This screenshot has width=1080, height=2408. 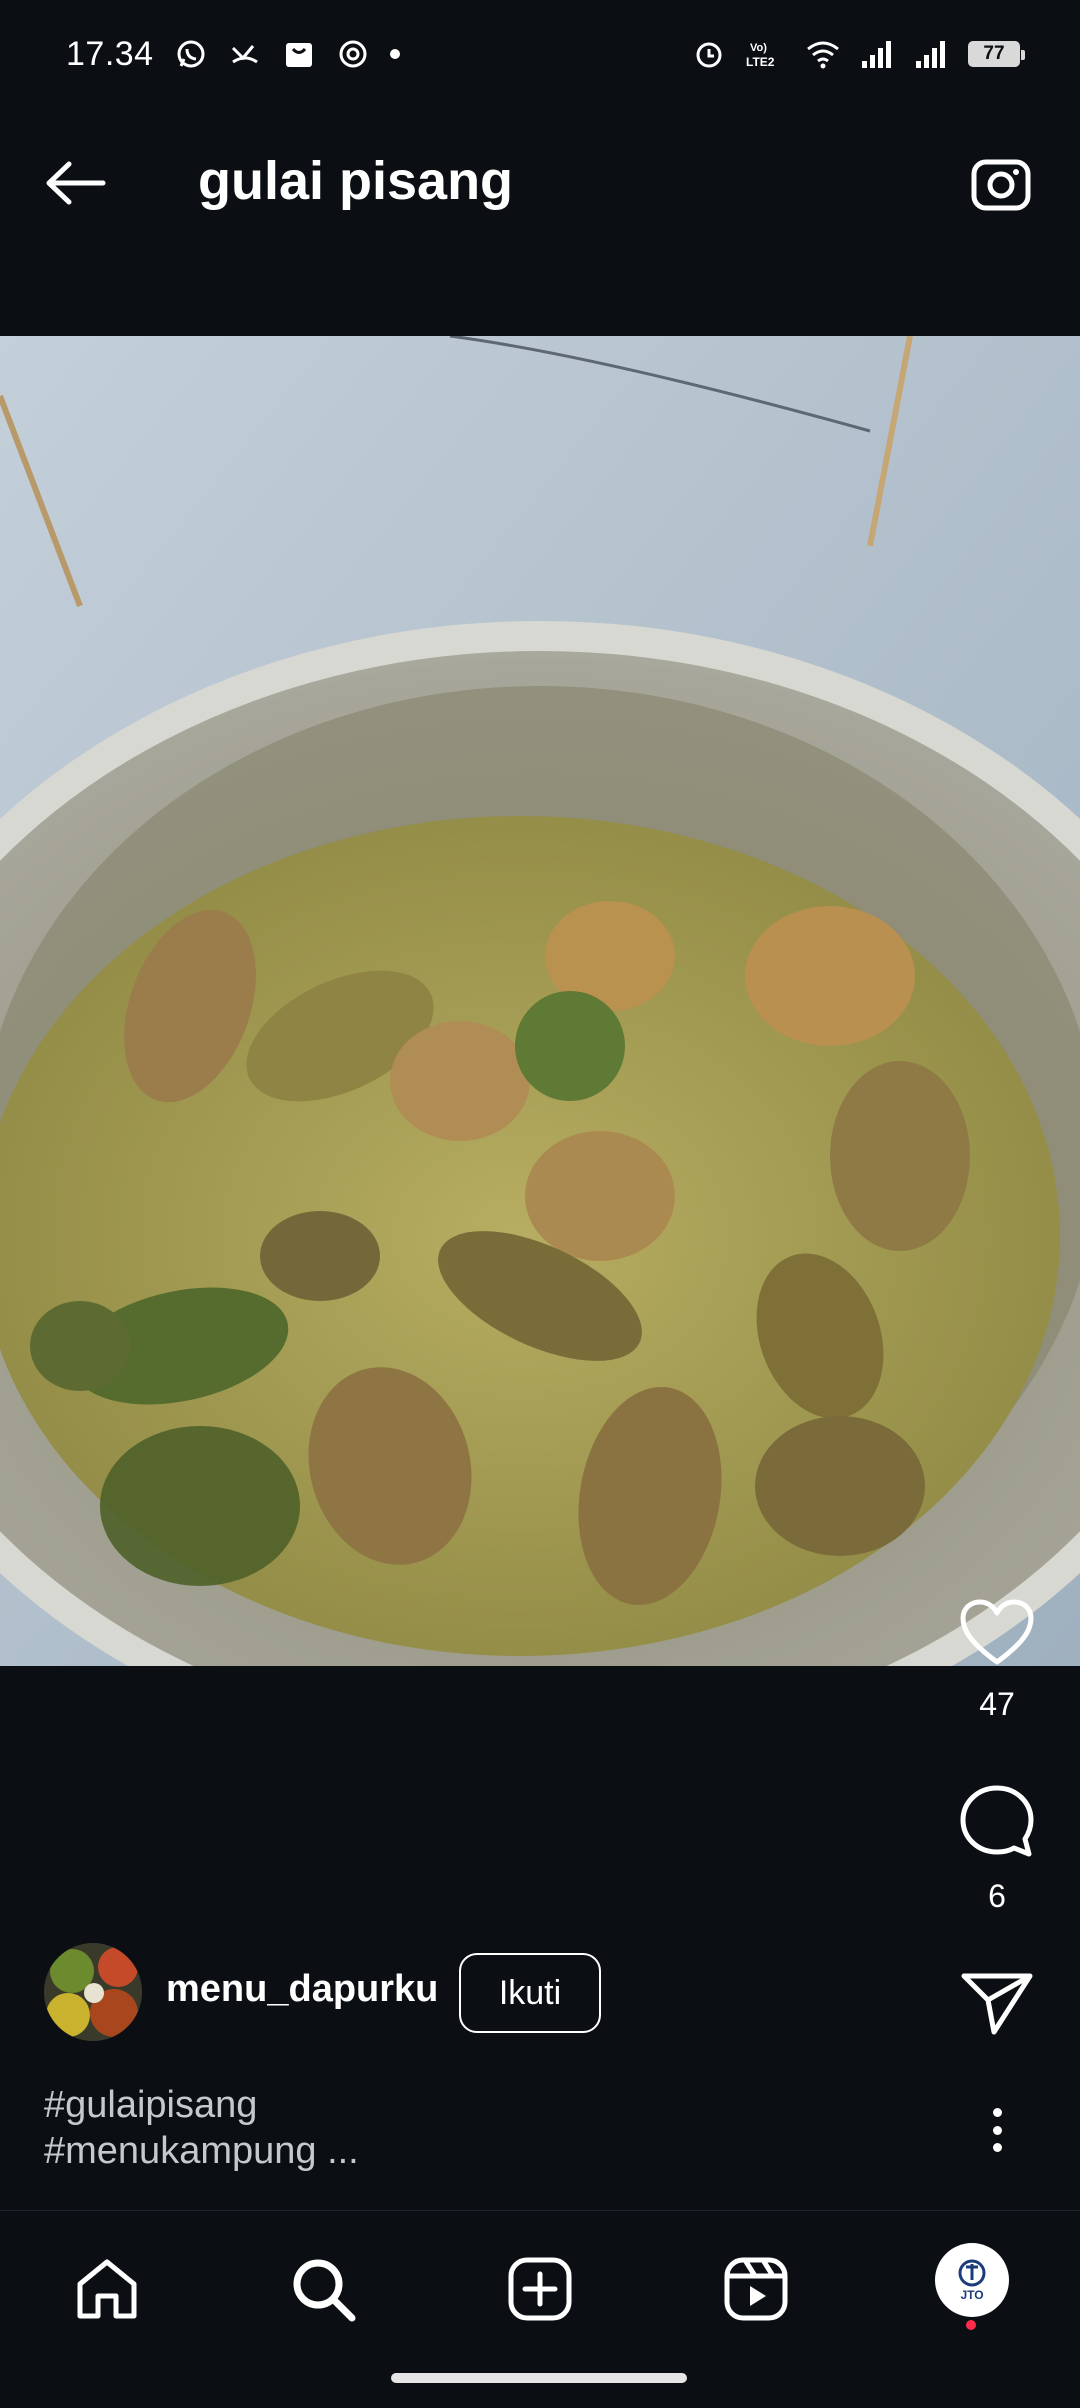 What do you see at coordinates (540, 183) in the screenshot?
I see `header: gulai pisang` at bounding box center [540, 183].